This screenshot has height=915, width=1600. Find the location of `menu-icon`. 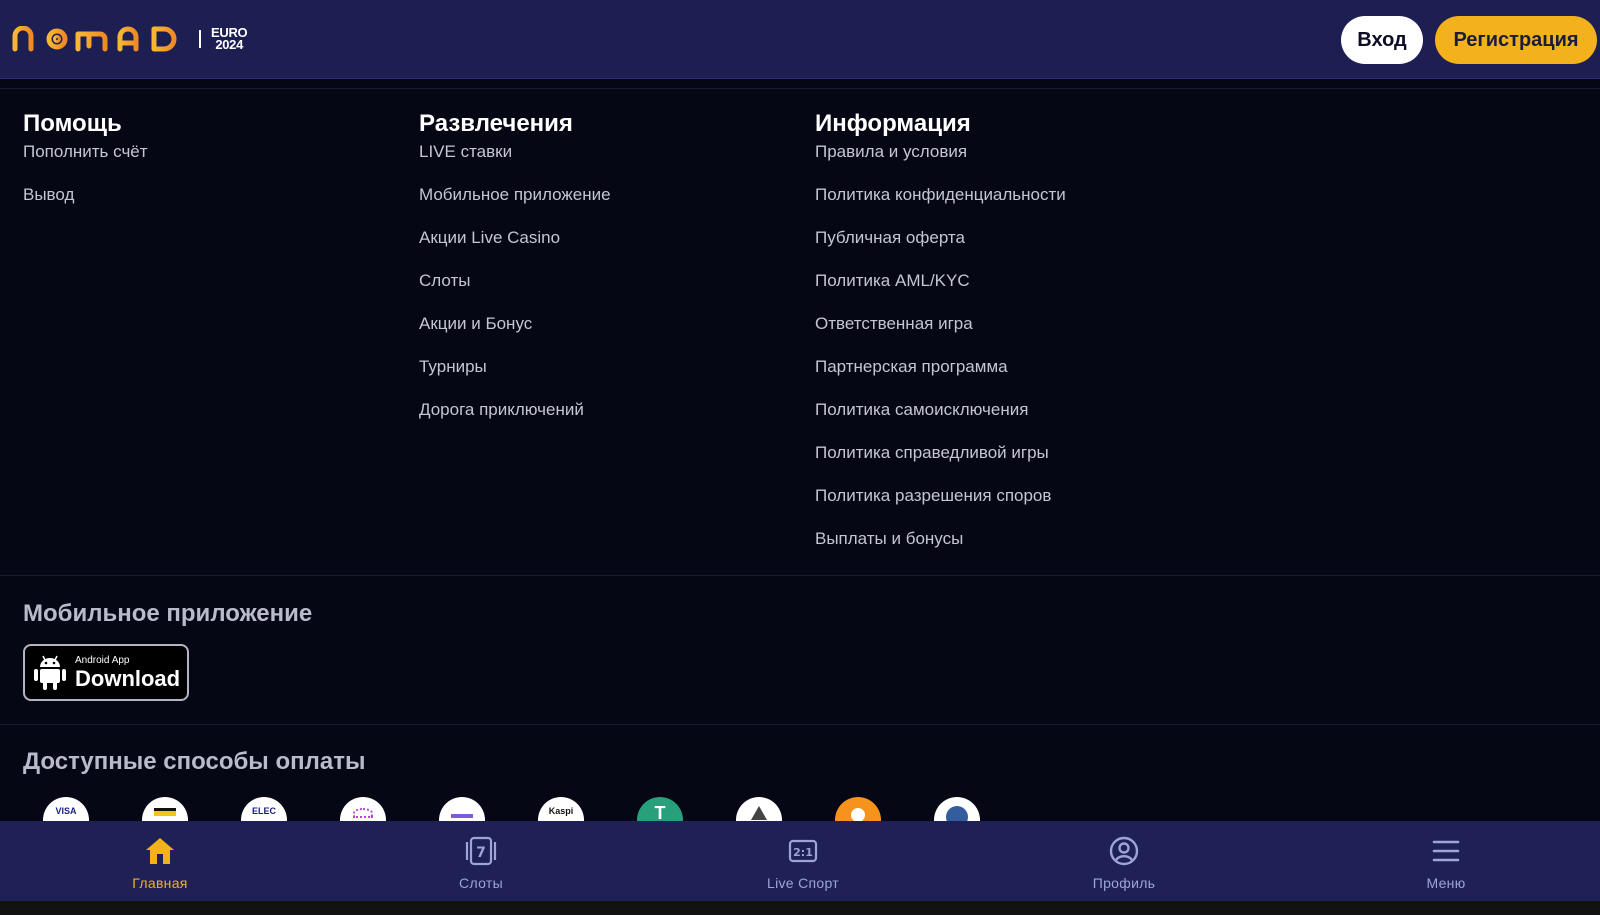

menu-icon is located at coordinates (1446, 851).